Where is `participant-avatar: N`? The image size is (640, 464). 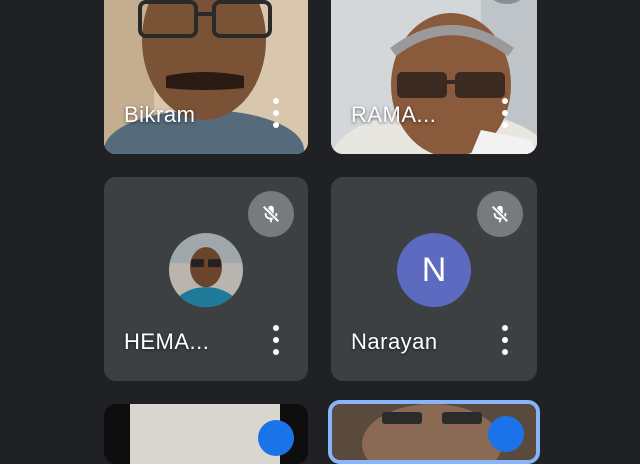 participant-avatar: N is located at coordinates (434, 270).